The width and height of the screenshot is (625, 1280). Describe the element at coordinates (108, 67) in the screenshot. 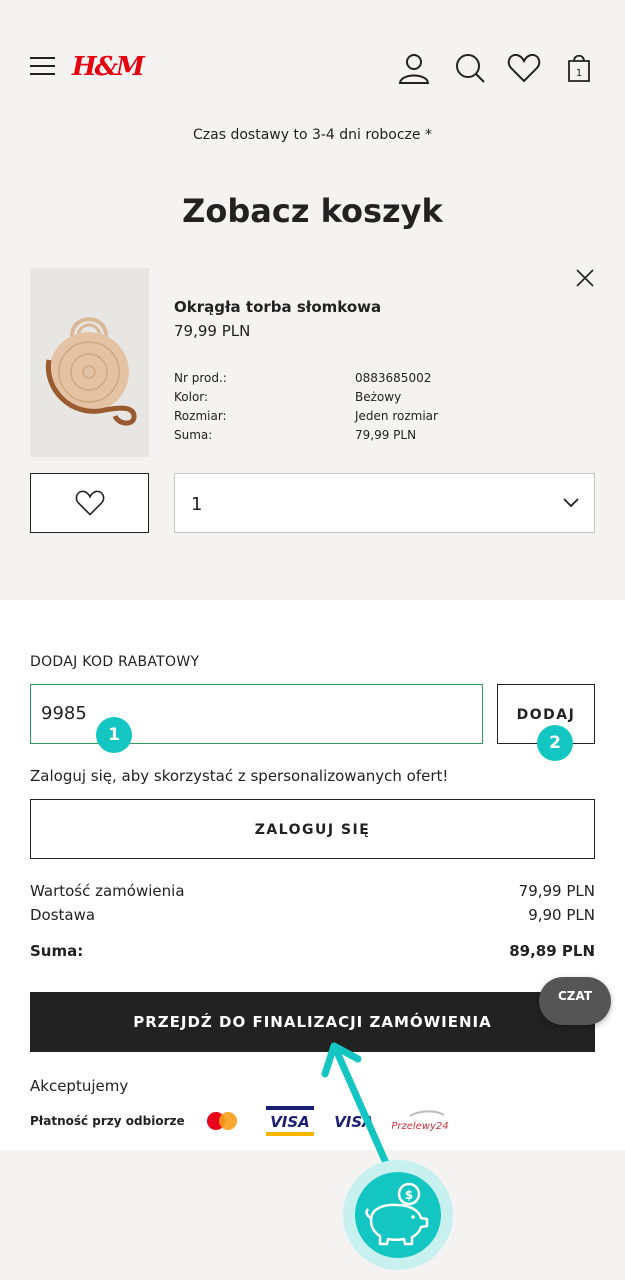

I see `hm-logo: H&M` at that location.